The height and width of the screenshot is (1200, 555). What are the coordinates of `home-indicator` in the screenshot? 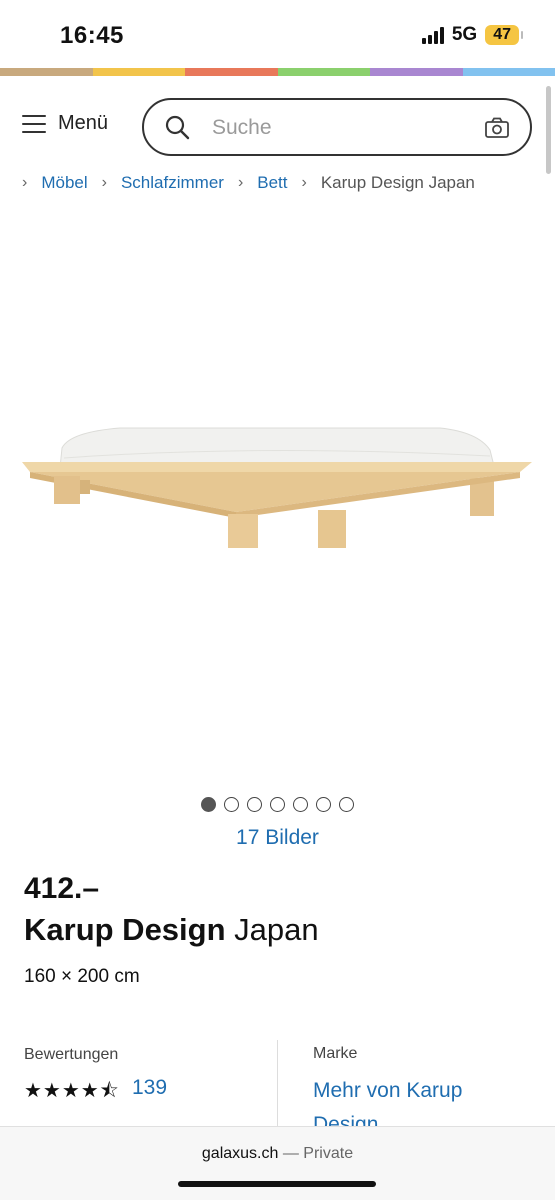 It's located at (277, 1184).